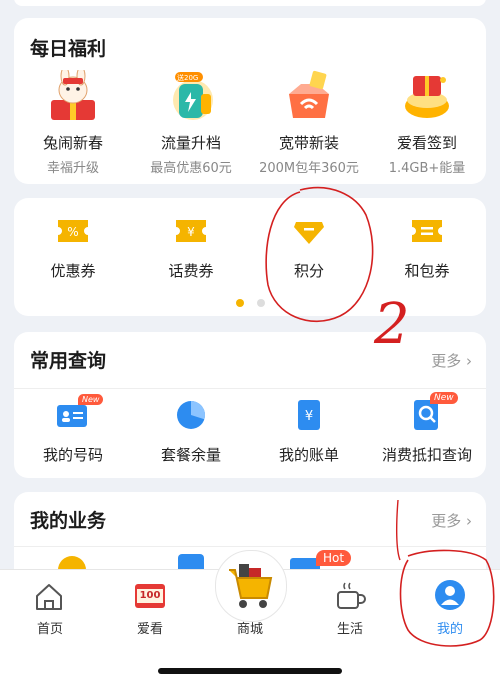 The image size is (500, 685). Describe the element at coordinates (309, 96) in the screenshot. I see `broadband-box-icon` at that location.